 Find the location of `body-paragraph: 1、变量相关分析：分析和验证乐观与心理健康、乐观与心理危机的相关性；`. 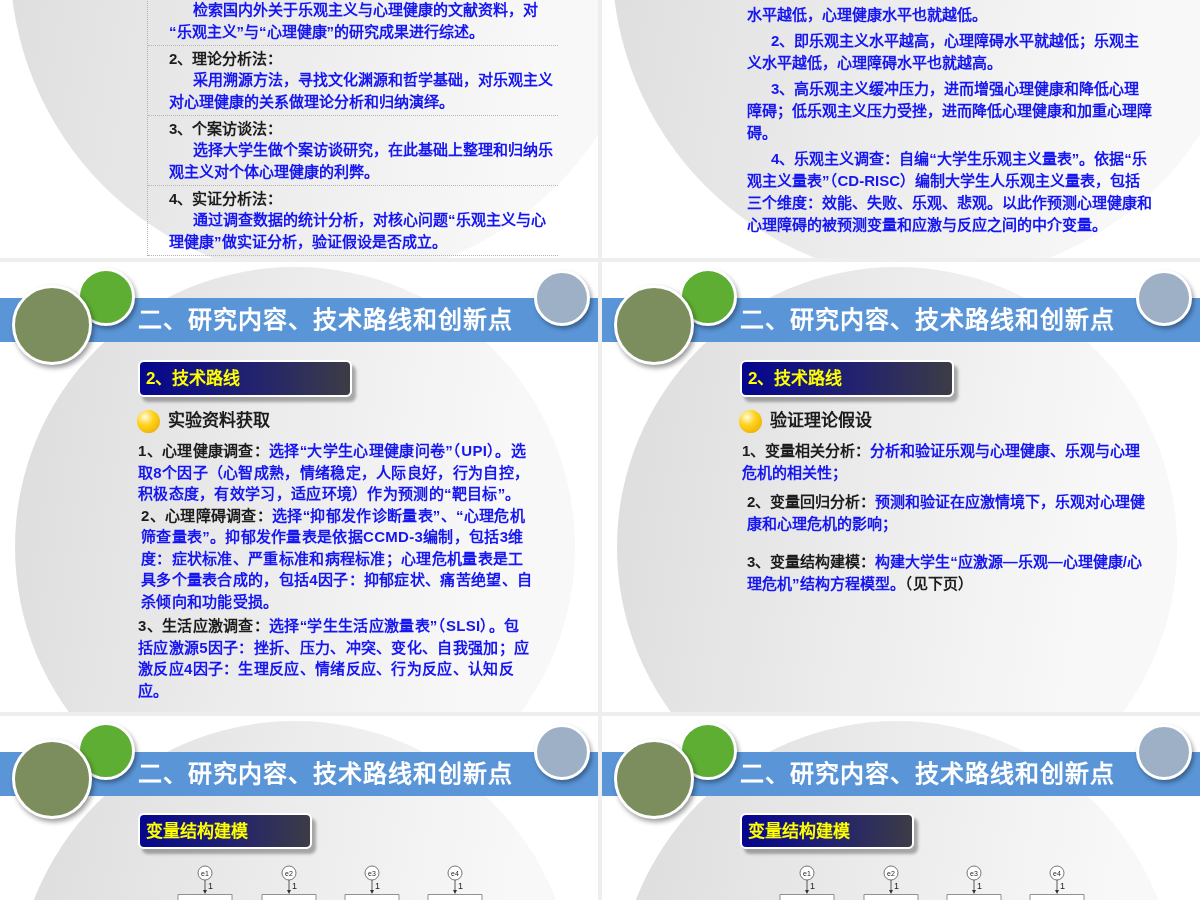

body-paragraph: 1、变量相关分析：分析和验证乐观与心理健康、乐观与心理危机的相关性； is located at coordinates (942, 462).